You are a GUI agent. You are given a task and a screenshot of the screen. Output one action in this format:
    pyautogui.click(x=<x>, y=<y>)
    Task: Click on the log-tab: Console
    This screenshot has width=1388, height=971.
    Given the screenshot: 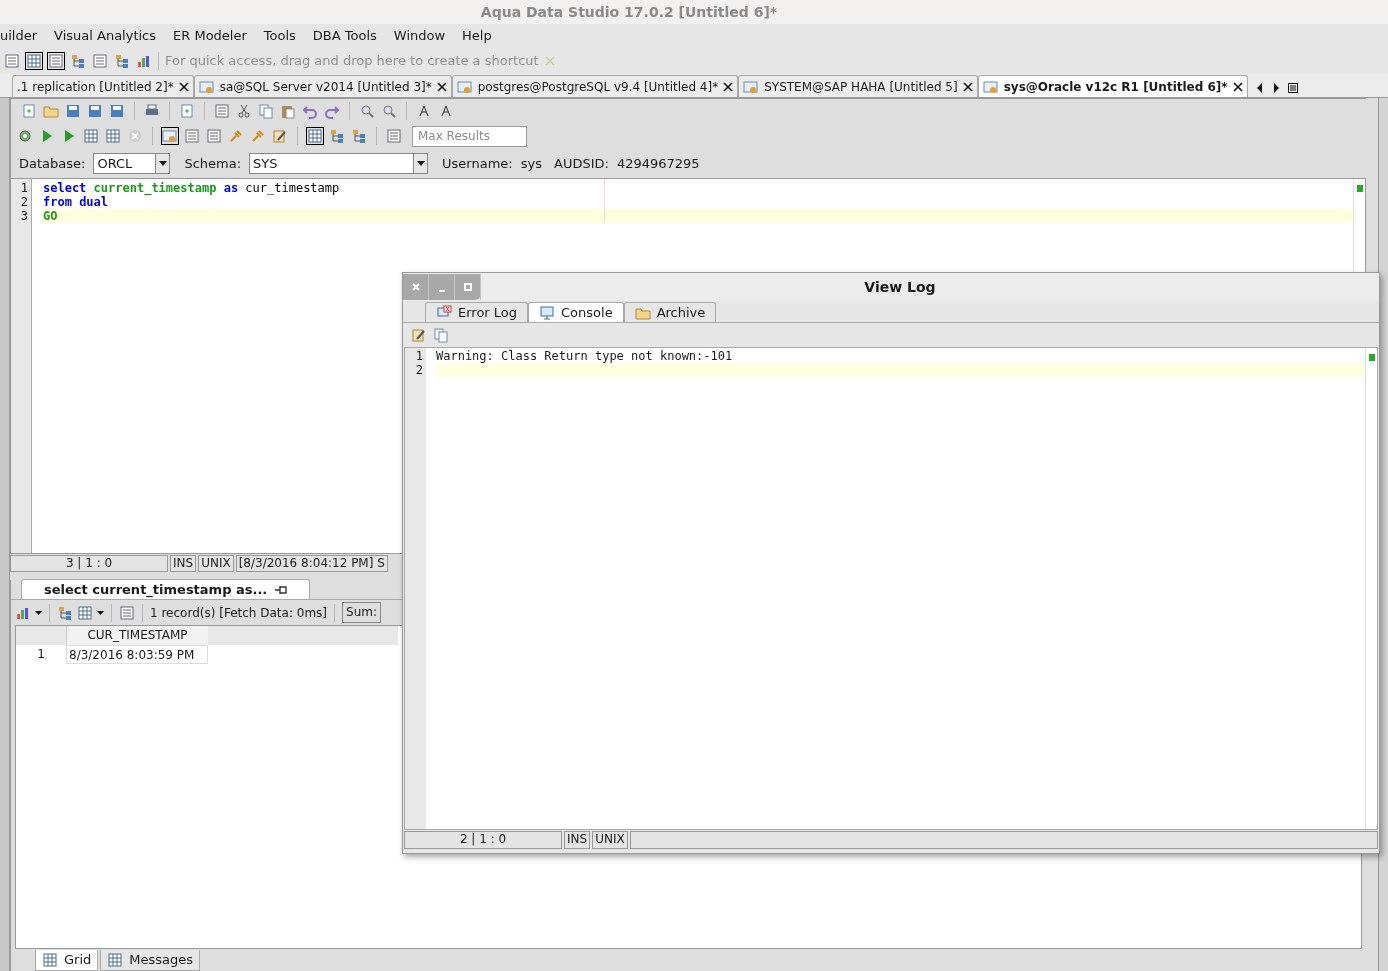 What is the action you would take?
    pyautogui.click(x=576, y=312)
    